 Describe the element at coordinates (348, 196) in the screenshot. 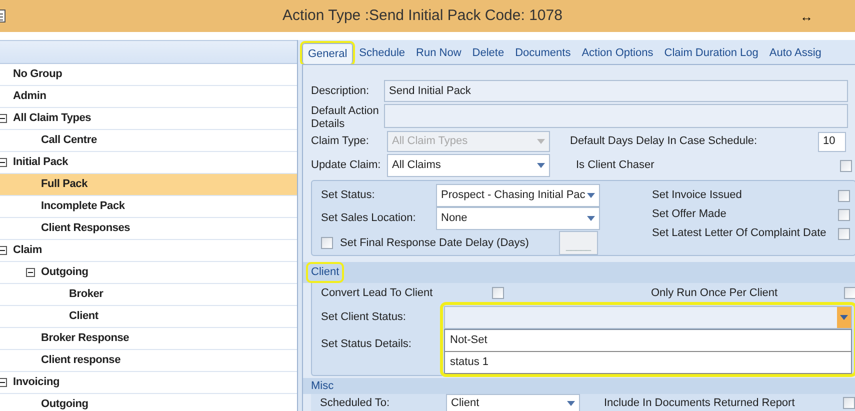

I see `field-label: Set Status:` at that location.